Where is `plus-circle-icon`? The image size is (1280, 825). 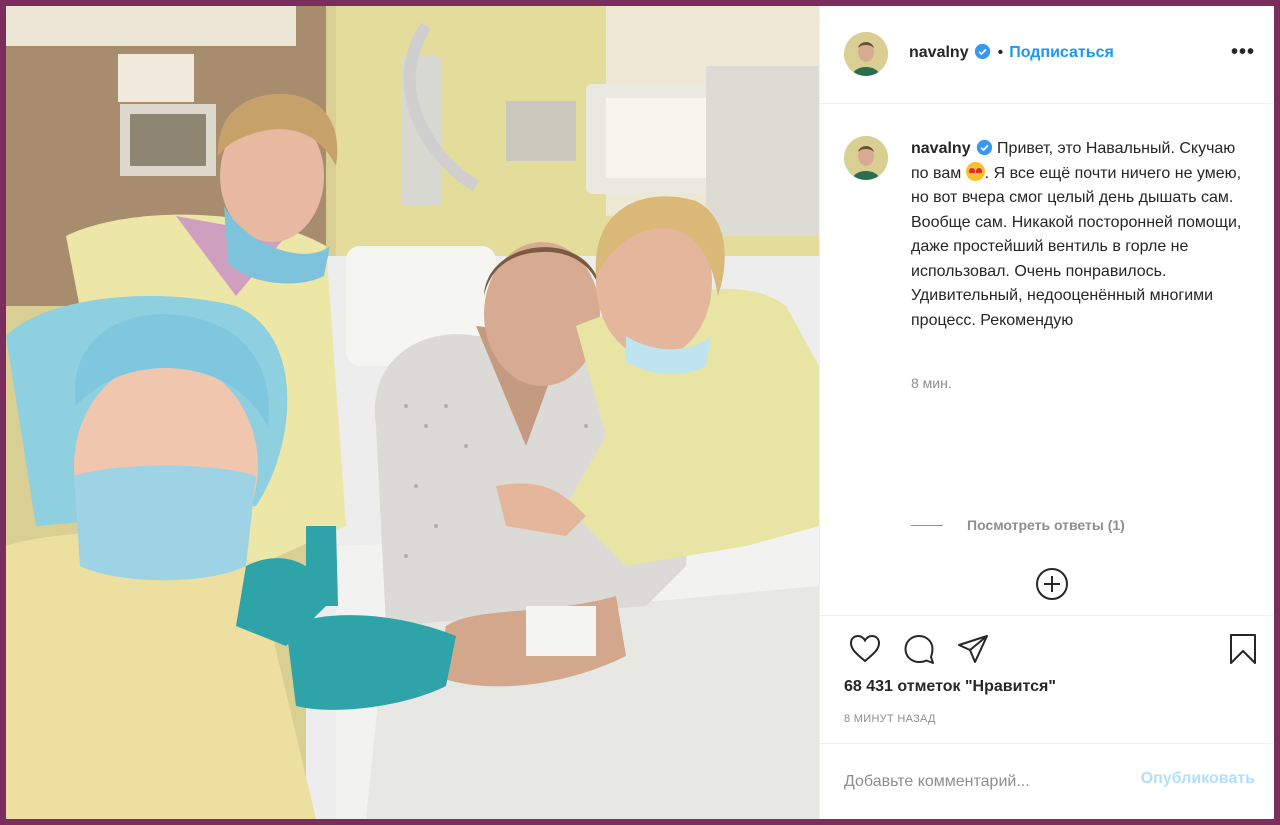
plus-circle-icon is located at coordinates (1052, 584).